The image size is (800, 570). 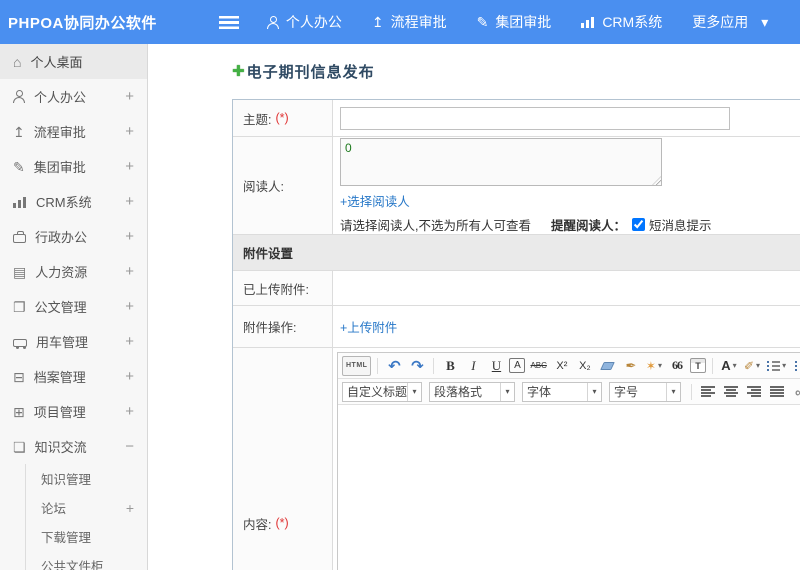 I want to click on uploaded-label: 已上传附件:, so click(x=283, y=288).